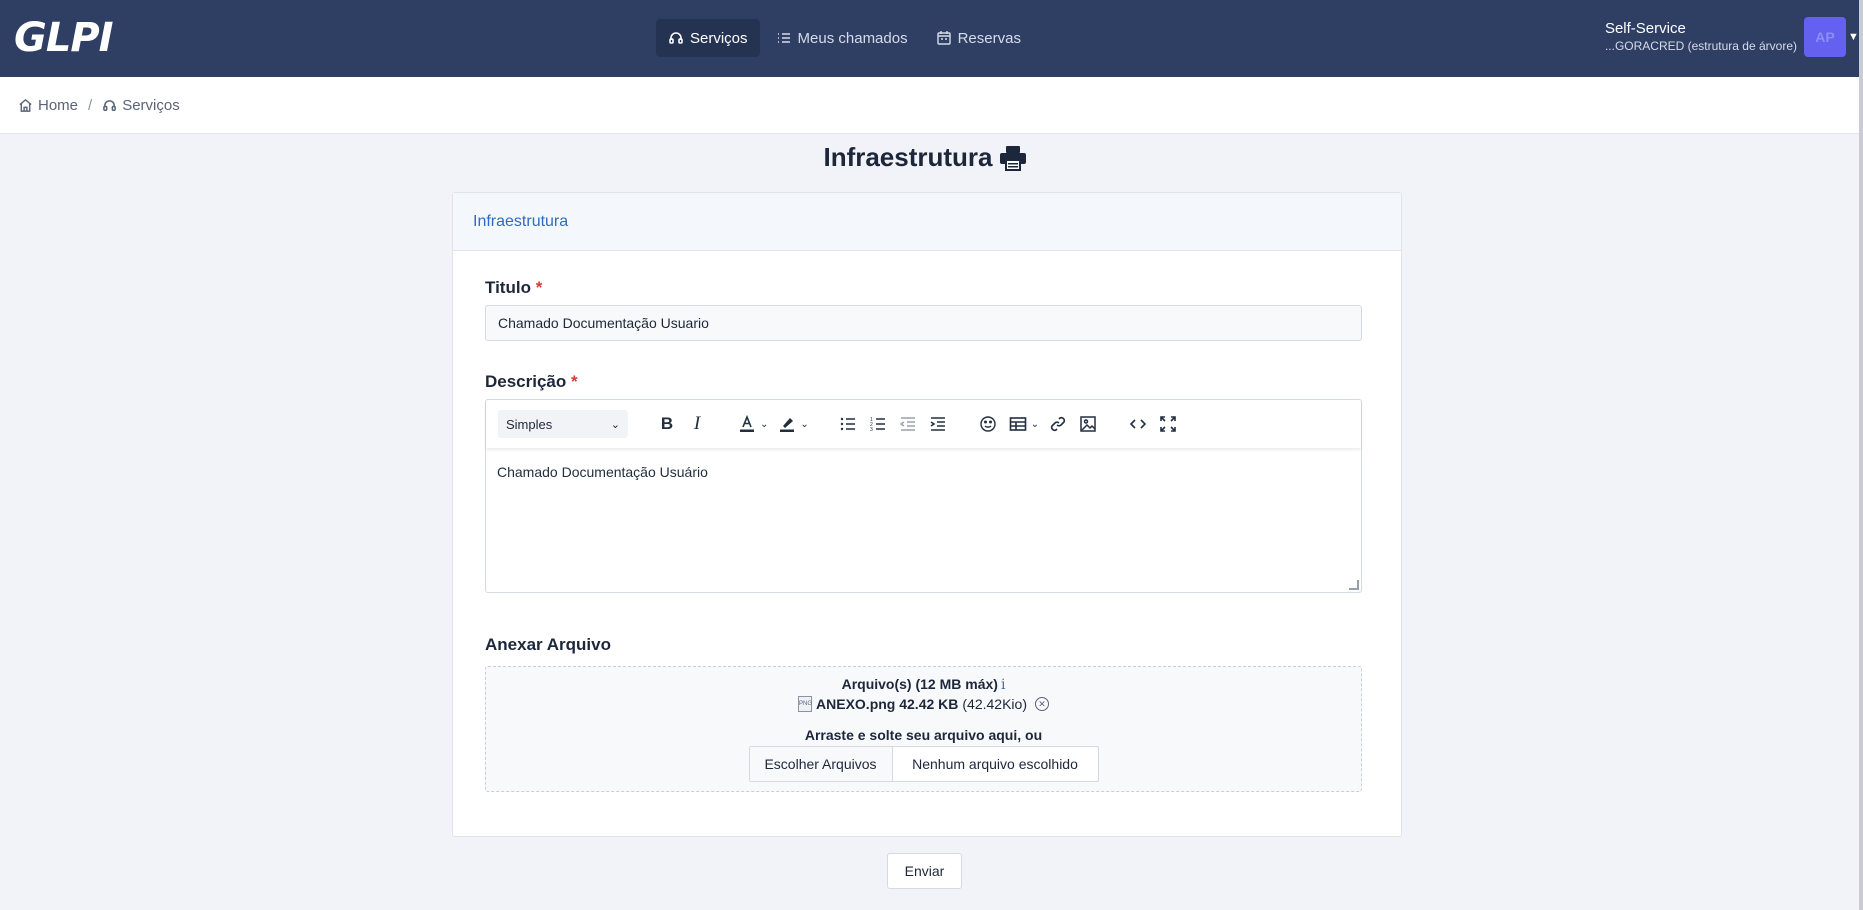 The height and width of the screenshot is (910, 1863). I want to click on svg-text: 3, so click(871, 430).